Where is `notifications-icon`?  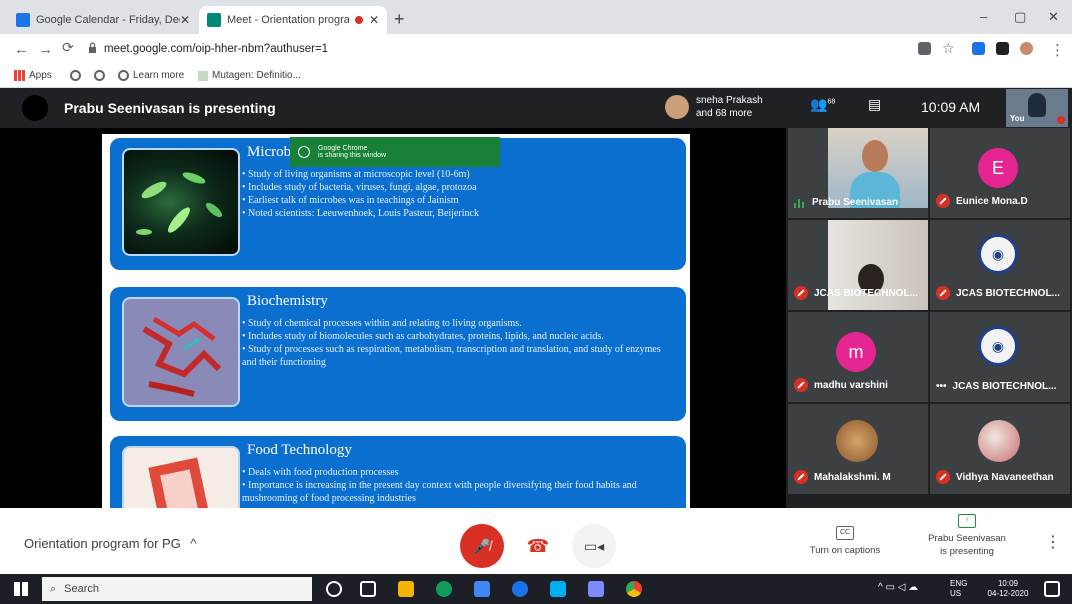 notifications-icon is located at coordinates (1052, 589).